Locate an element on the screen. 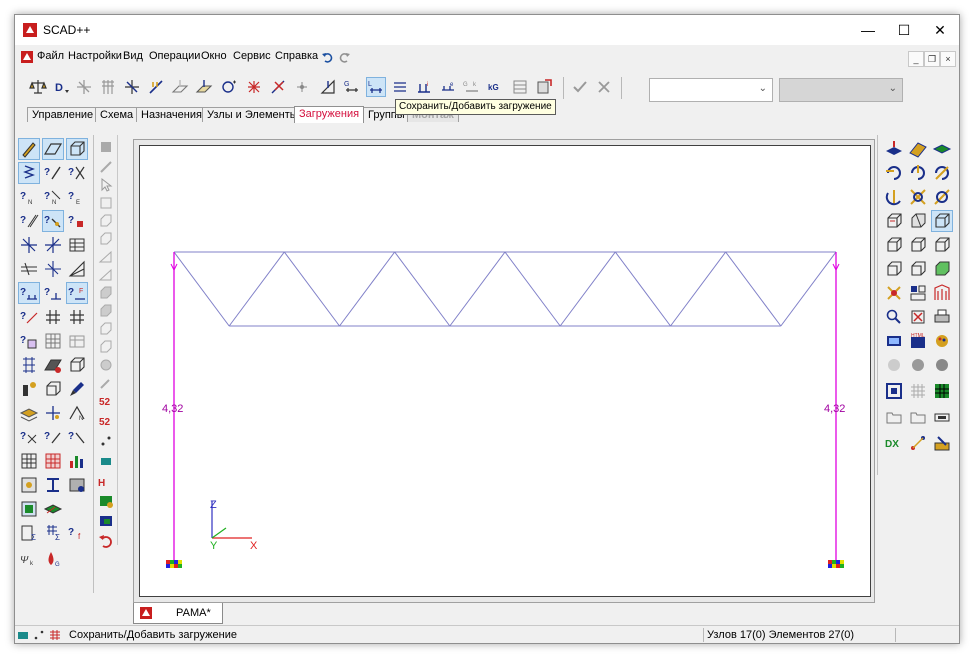 The image size is (974, 658). fragment-icon is located at coordinates (894, 293).